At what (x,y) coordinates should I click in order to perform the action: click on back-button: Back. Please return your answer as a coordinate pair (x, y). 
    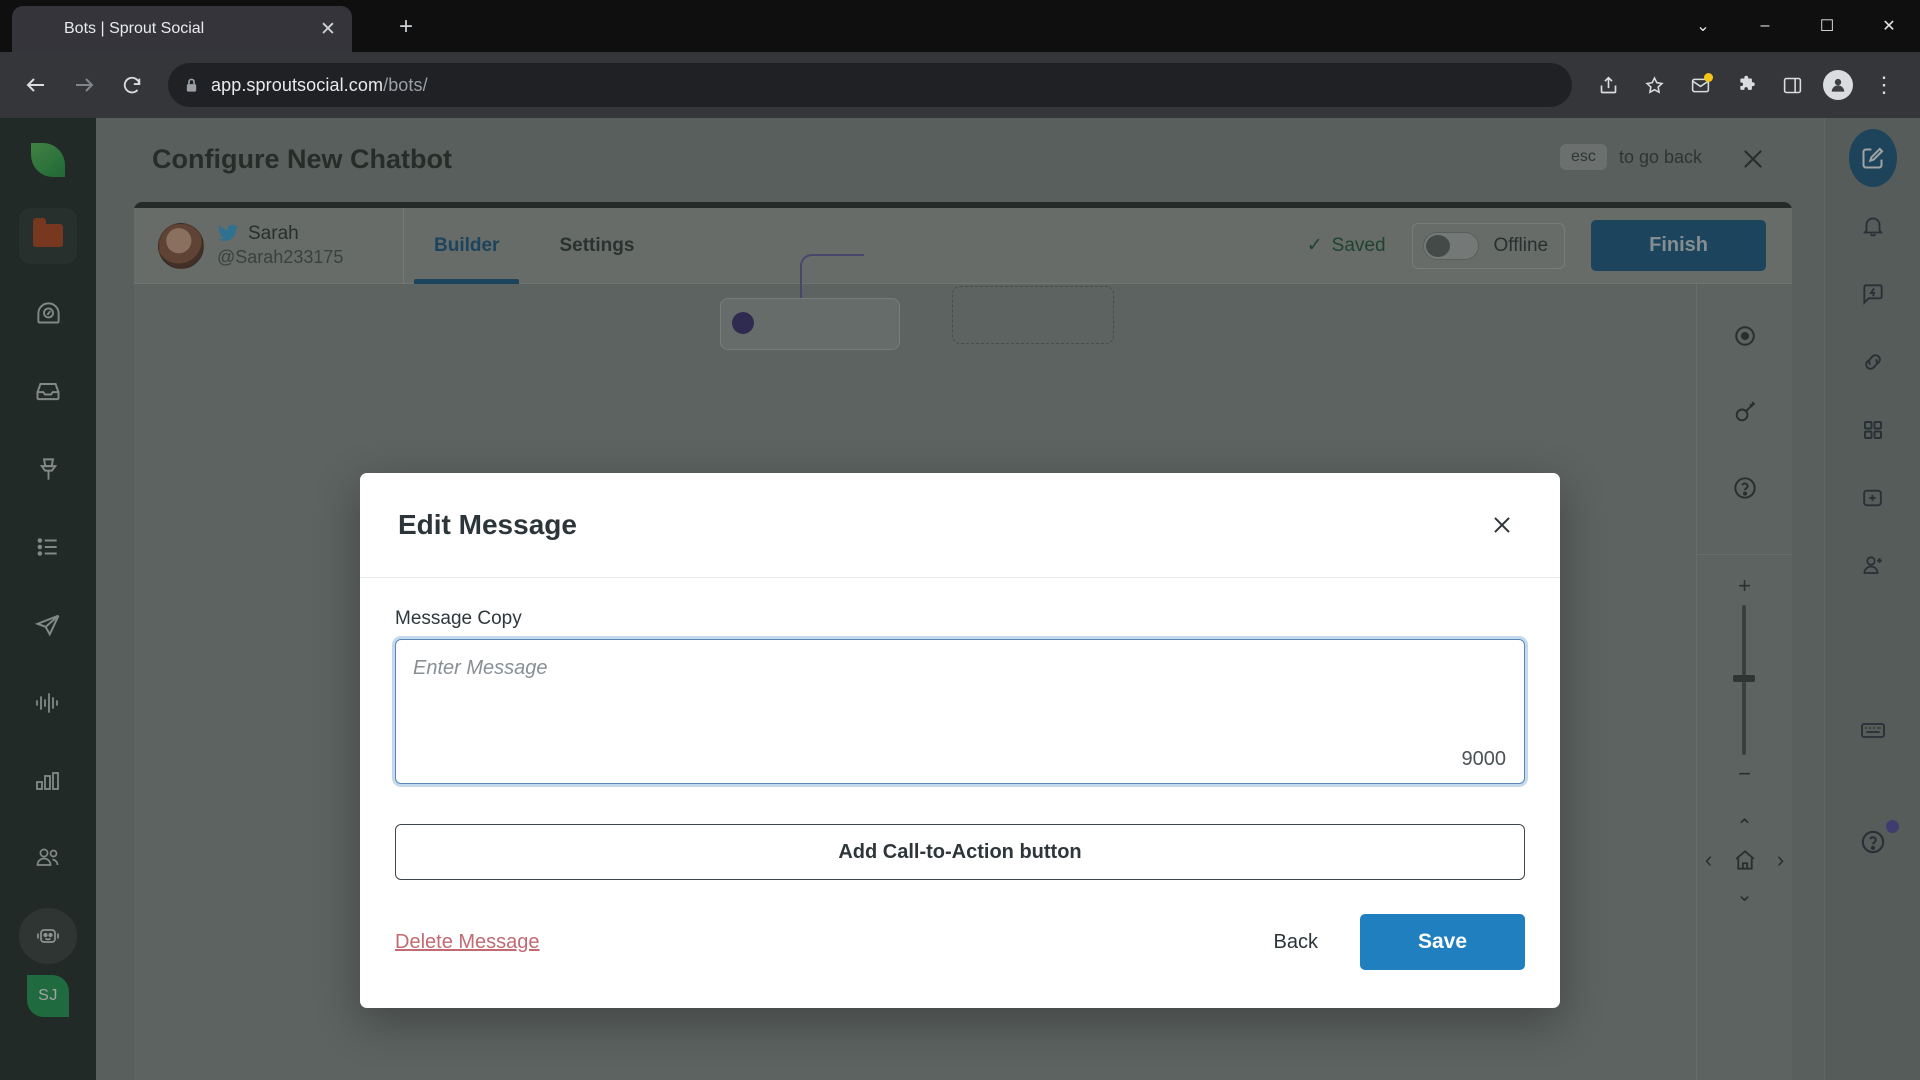
    Looking at the image, I should click on (1295, 942).